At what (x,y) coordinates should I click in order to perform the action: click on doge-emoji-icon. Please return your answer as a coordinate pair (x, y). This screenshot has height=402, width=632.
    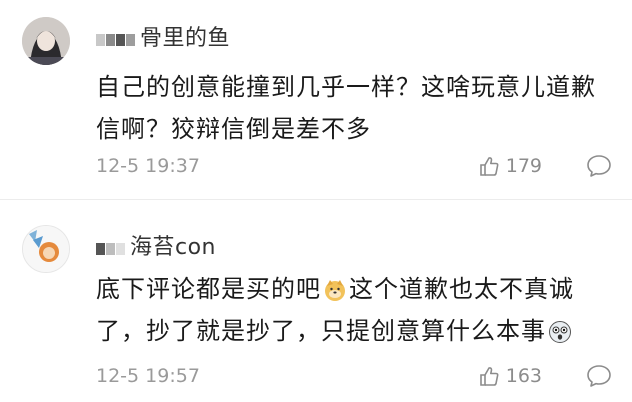
    Looking at the image, I should click on (335, 290).